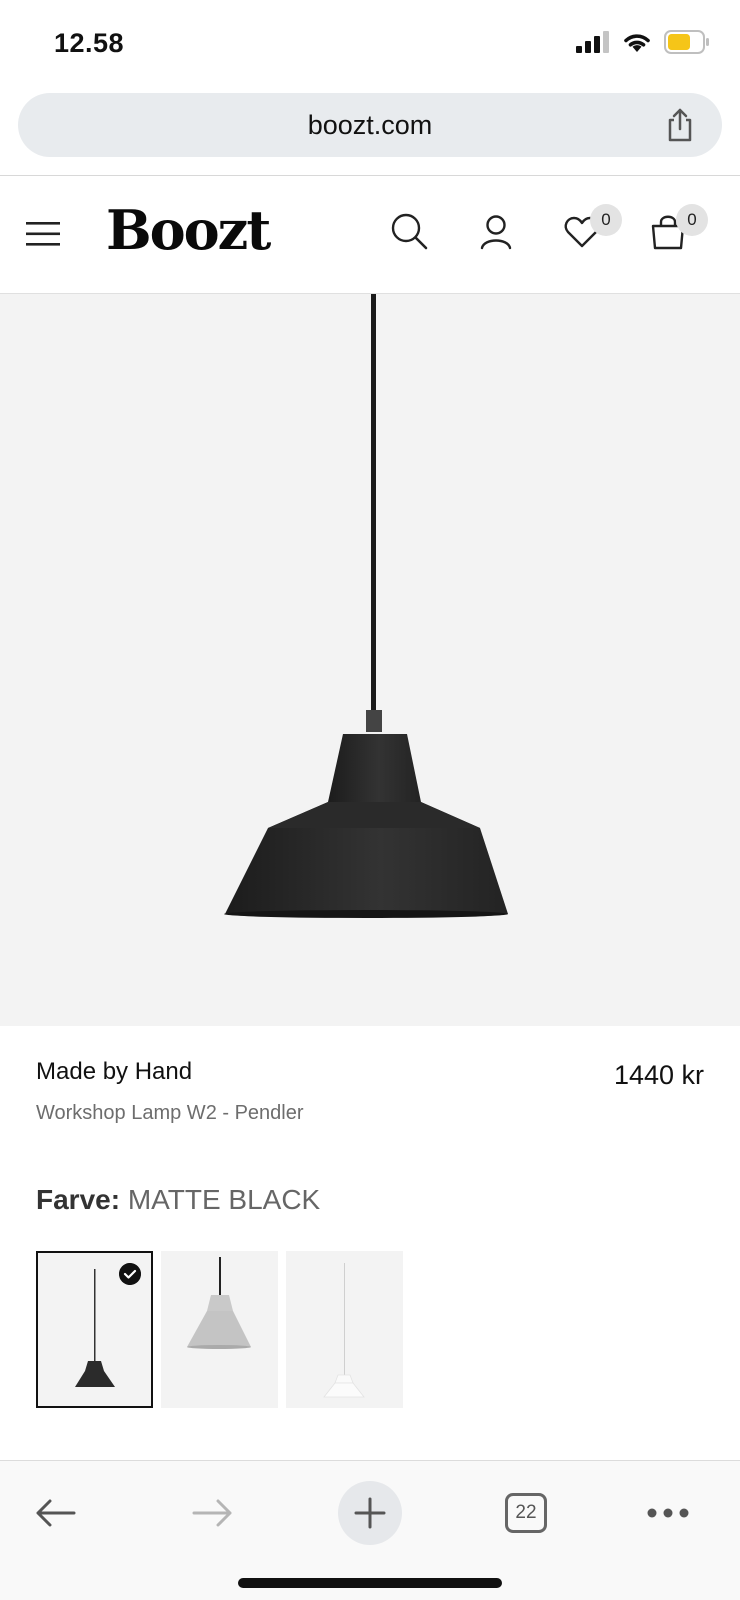  I want to click on wishlist-count-badge: 0, so click(606, 220).